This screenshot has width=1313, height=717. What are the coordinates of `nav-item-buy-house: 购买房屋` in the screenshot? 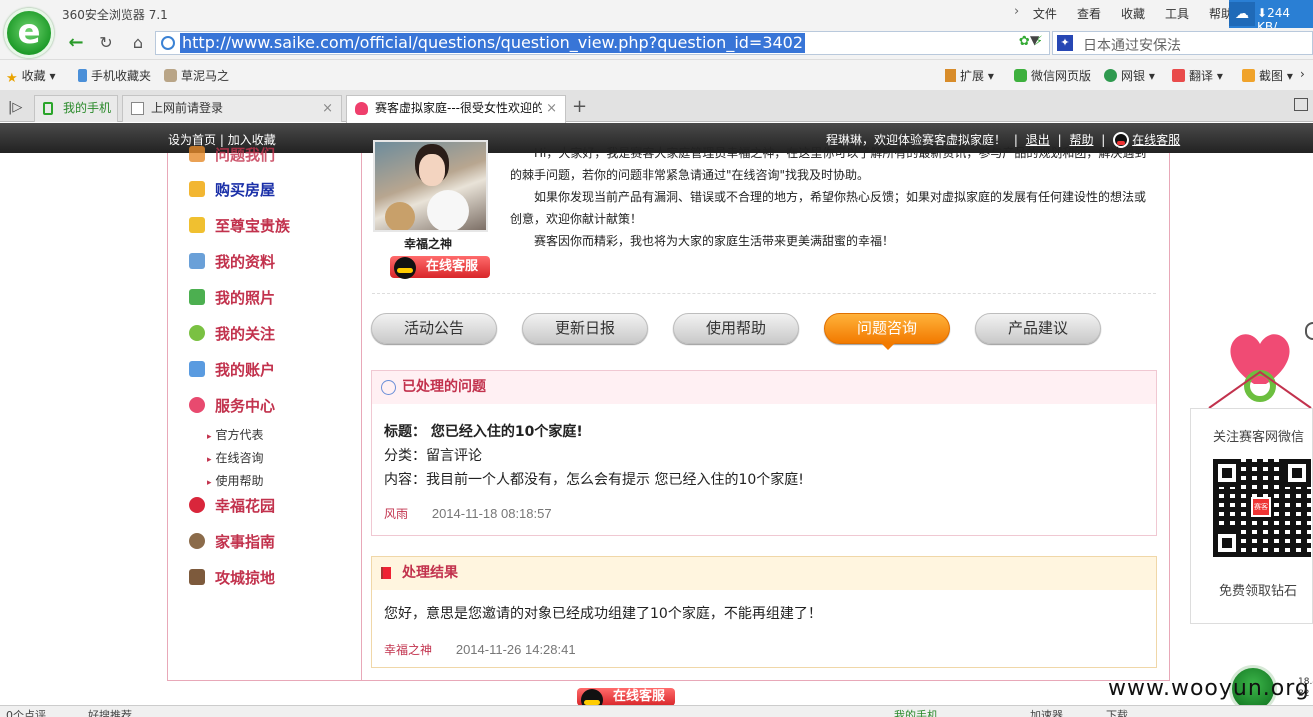 It's located at (232, 189).